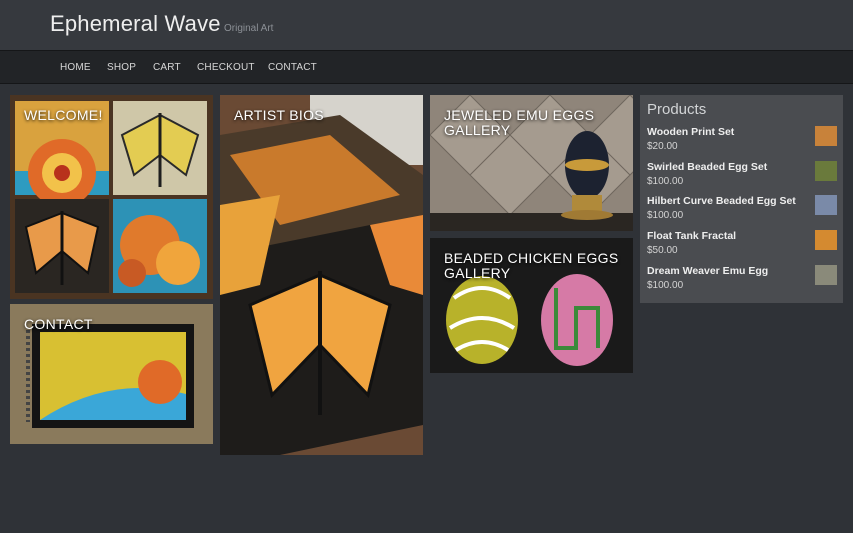  What do you see at coordinates (742, 142) in the screenshot?
I see `product-item: Wooden Print Set $20.00` at bounding box center [742, 142].